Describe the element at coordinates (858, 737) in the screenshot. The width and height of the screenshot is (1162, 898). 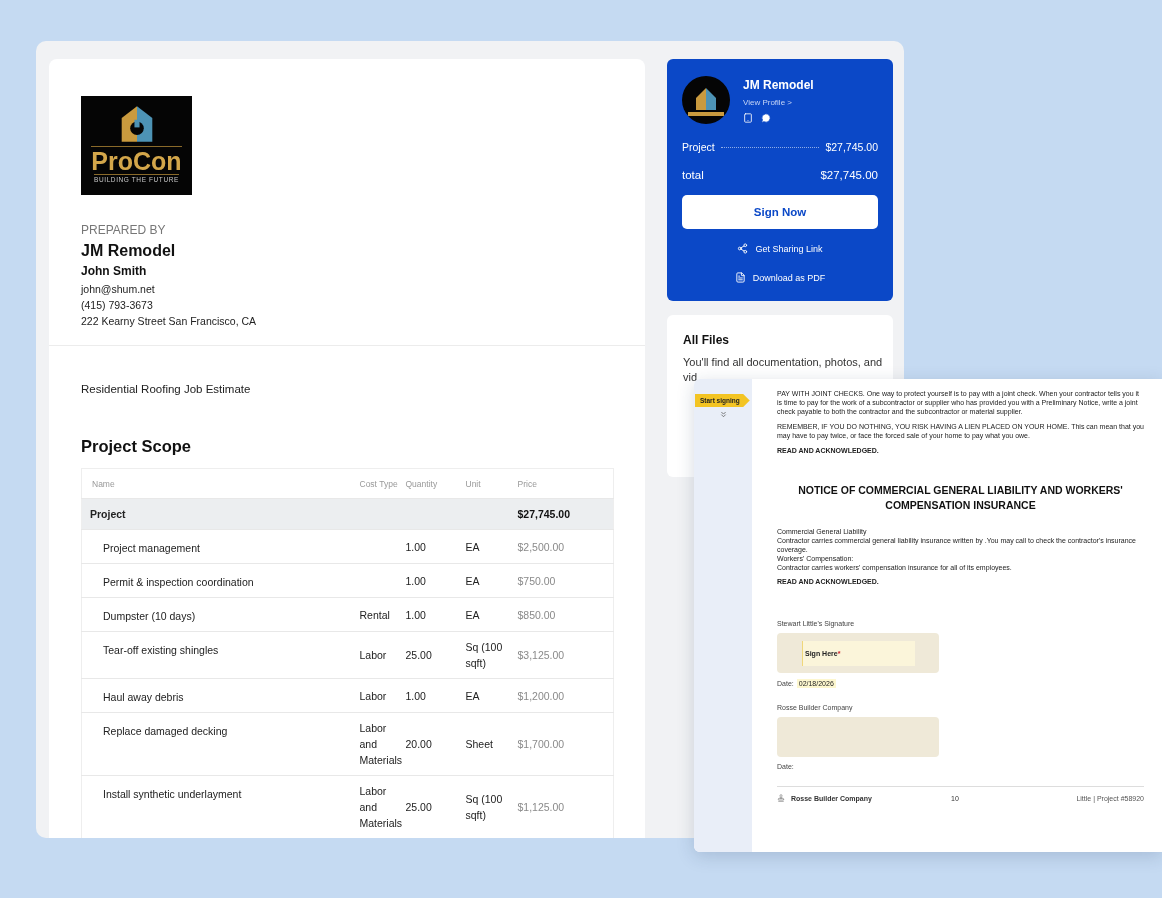
I see `signature-field` at that location.